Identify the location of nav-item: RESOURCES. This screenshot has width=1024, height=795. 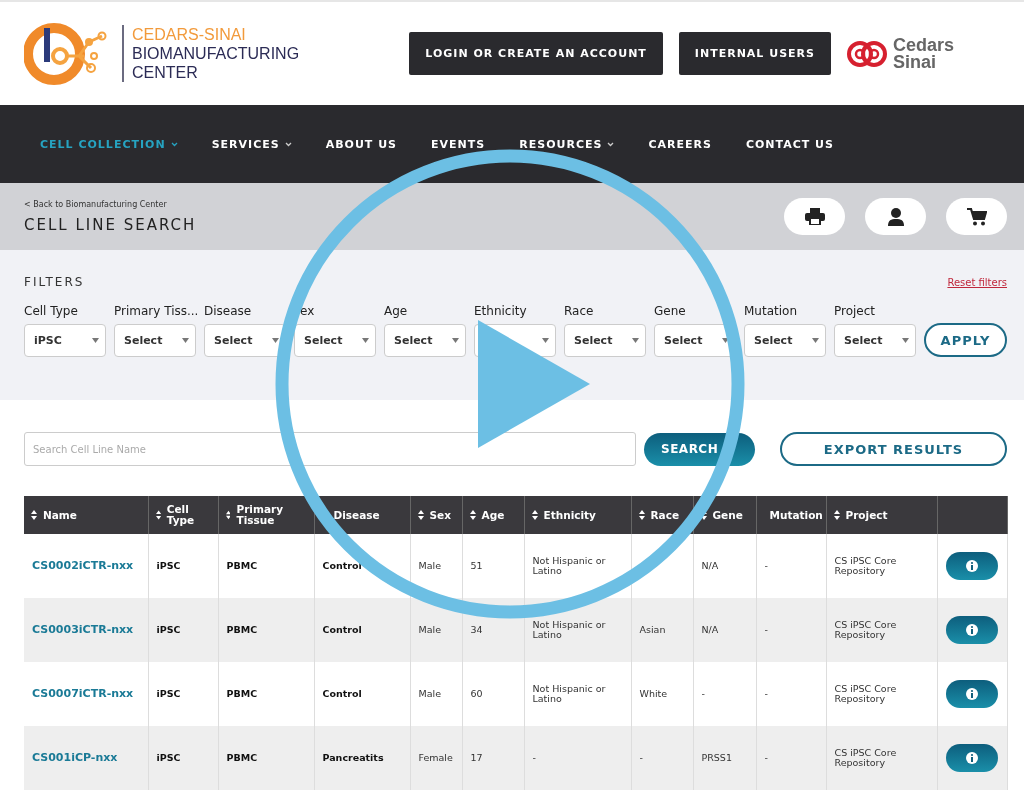
(567, 144).